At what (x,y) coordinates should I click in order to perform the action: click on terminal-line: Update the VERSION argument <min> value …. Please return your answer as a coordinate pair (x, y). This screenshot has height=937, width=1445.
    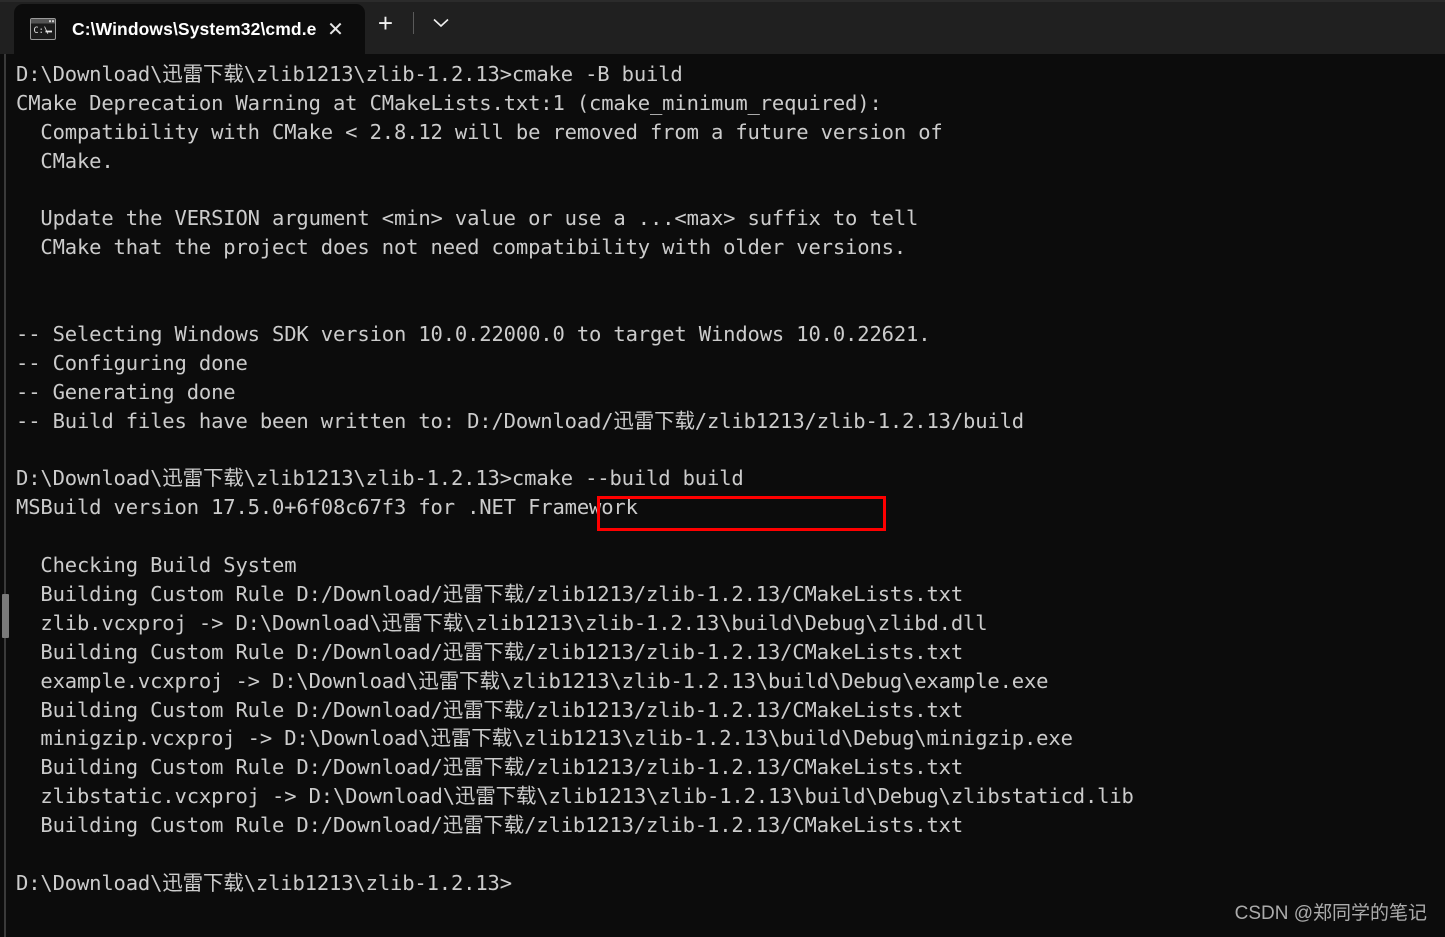
    Looking at the image, I should click on (467, 218).